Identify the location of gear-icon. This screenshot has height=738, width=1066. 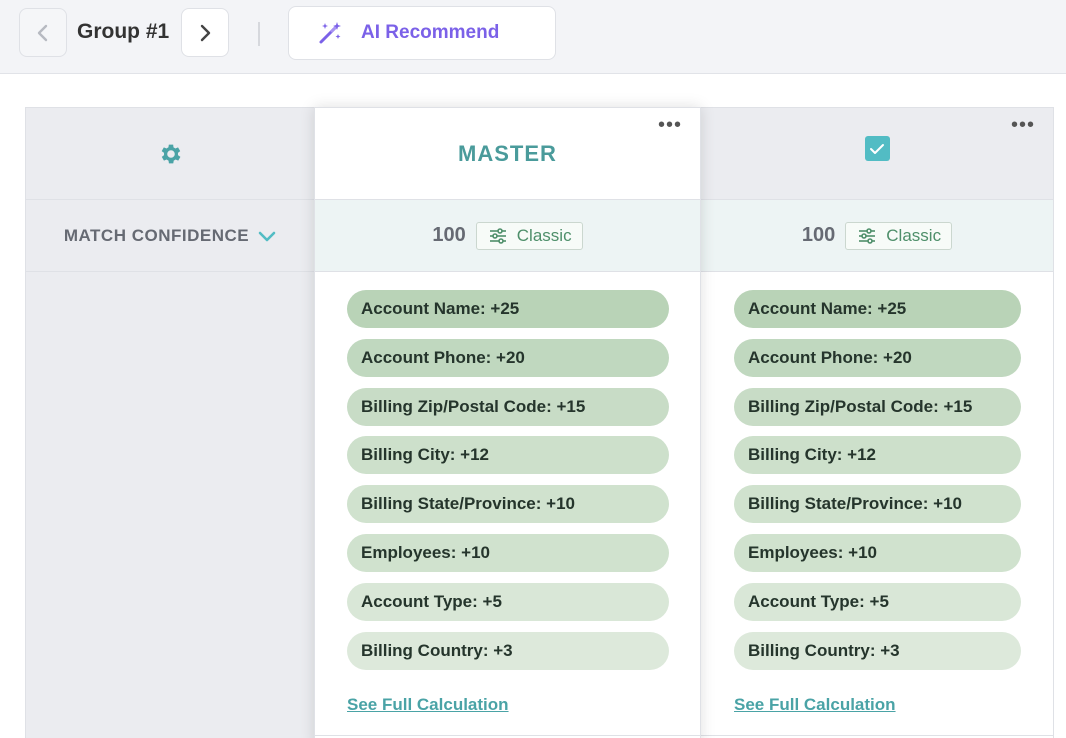
(171, 154).